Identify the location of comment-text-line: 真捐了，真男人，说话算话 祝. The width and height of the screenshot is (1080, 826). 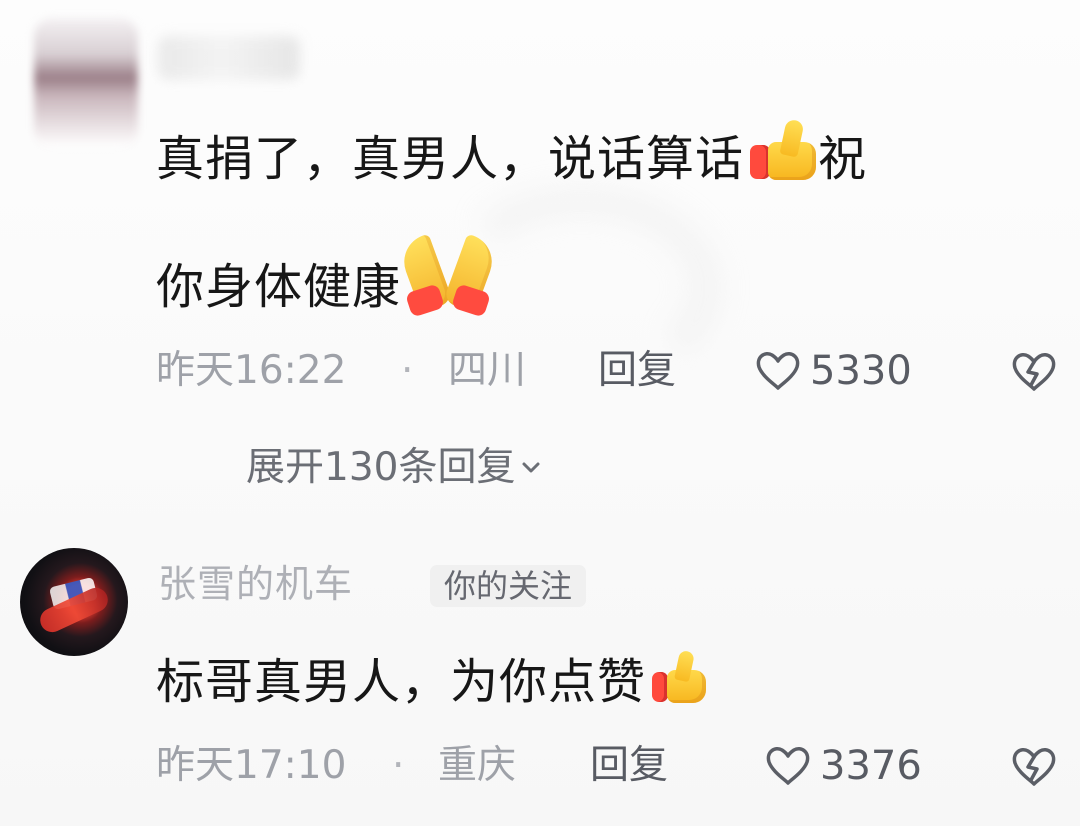
(511, 156).